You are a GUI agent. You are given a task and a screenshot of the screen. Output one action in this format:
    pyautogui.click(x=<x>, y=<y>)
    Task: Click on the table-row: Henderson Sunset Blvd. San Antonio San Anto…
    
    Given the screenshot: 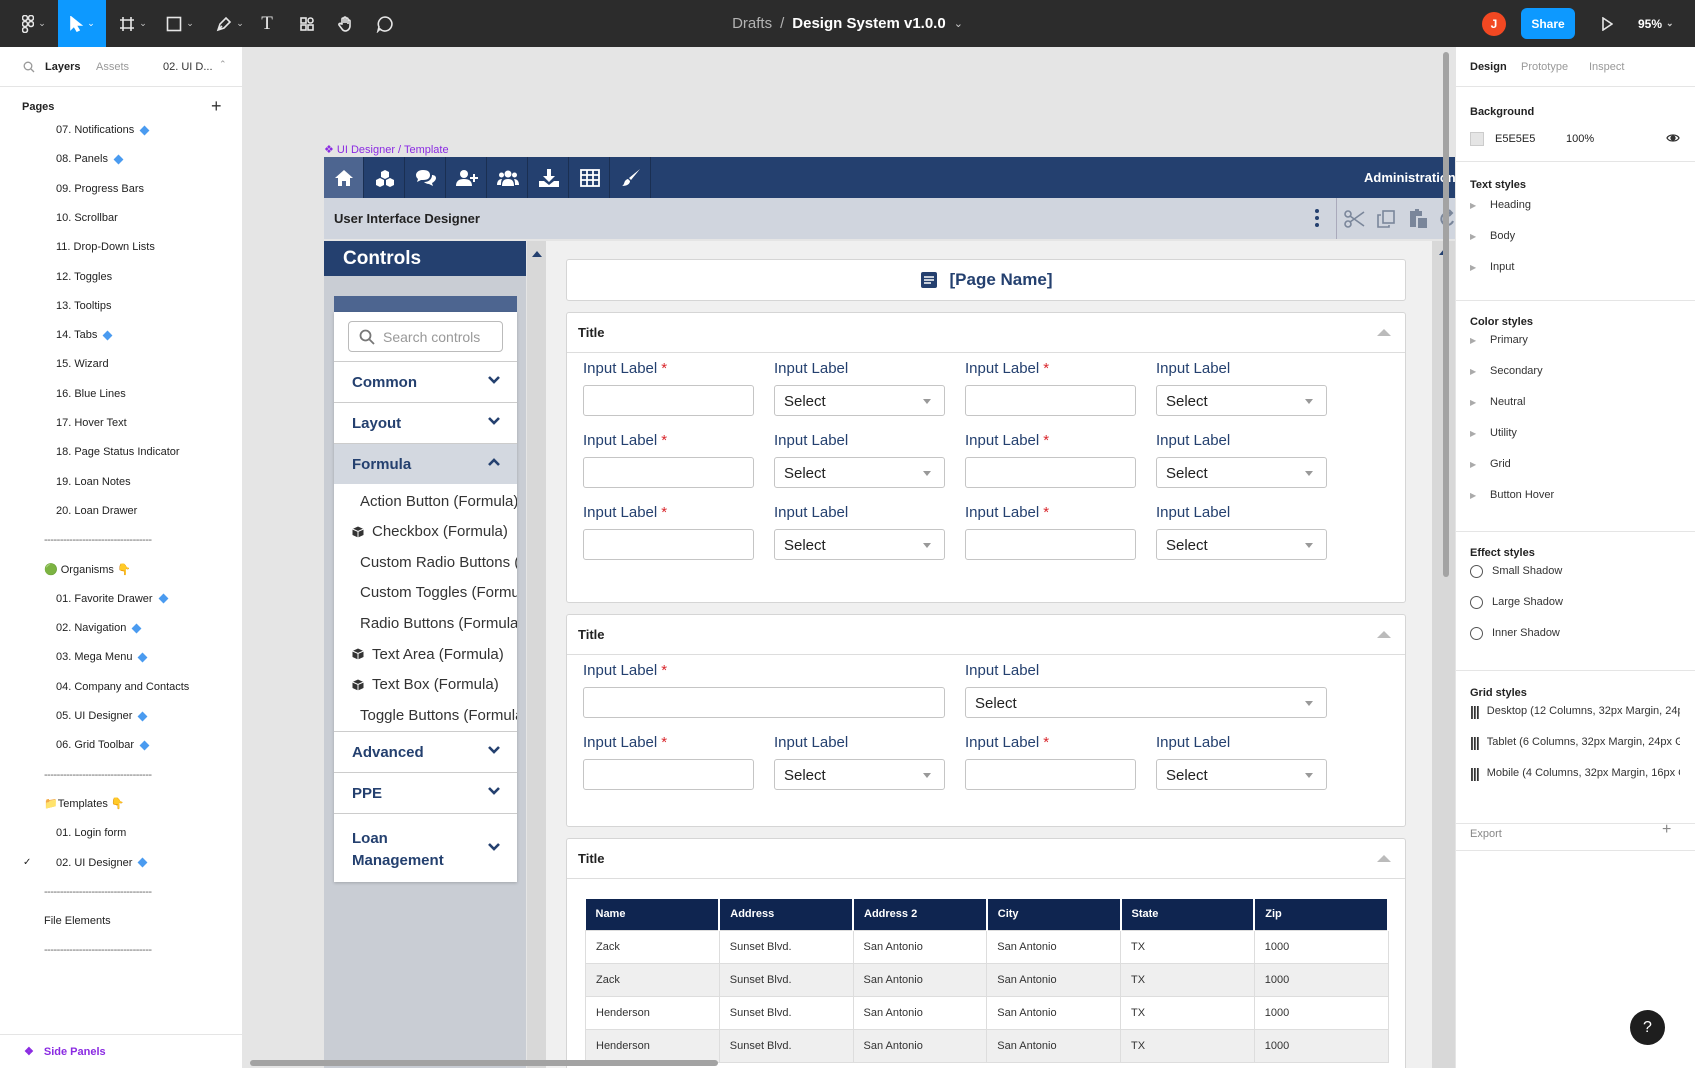 What is the action you would take?
    pyautogui.click(x=987, y=1012)
    